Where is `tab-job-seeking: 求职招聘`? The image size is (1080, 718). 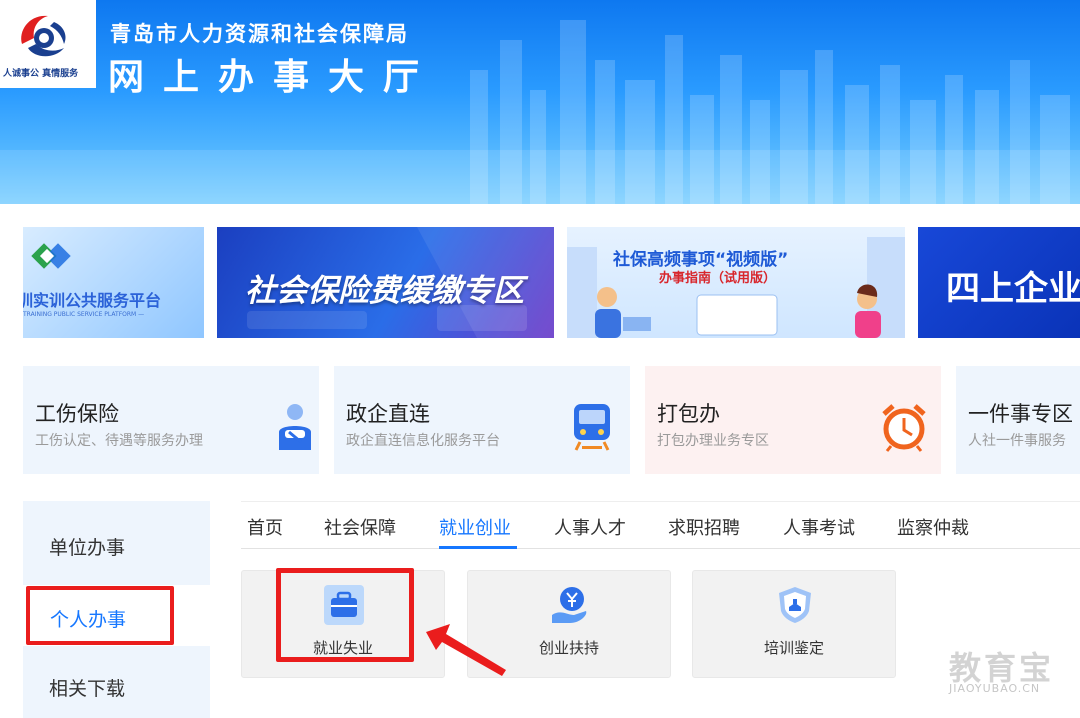 tab-job-seeking: 求职招聘 is located at coordinates (704, 527).